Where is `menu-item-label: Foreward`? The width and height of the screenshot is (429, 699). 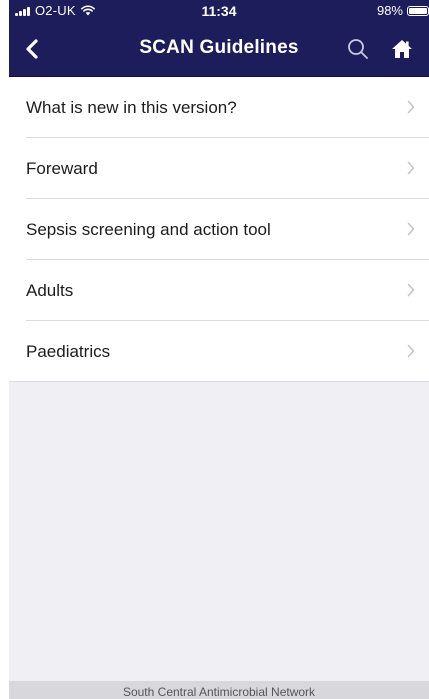
menu-item-label: Foreward is located at coordinates (62, 168).